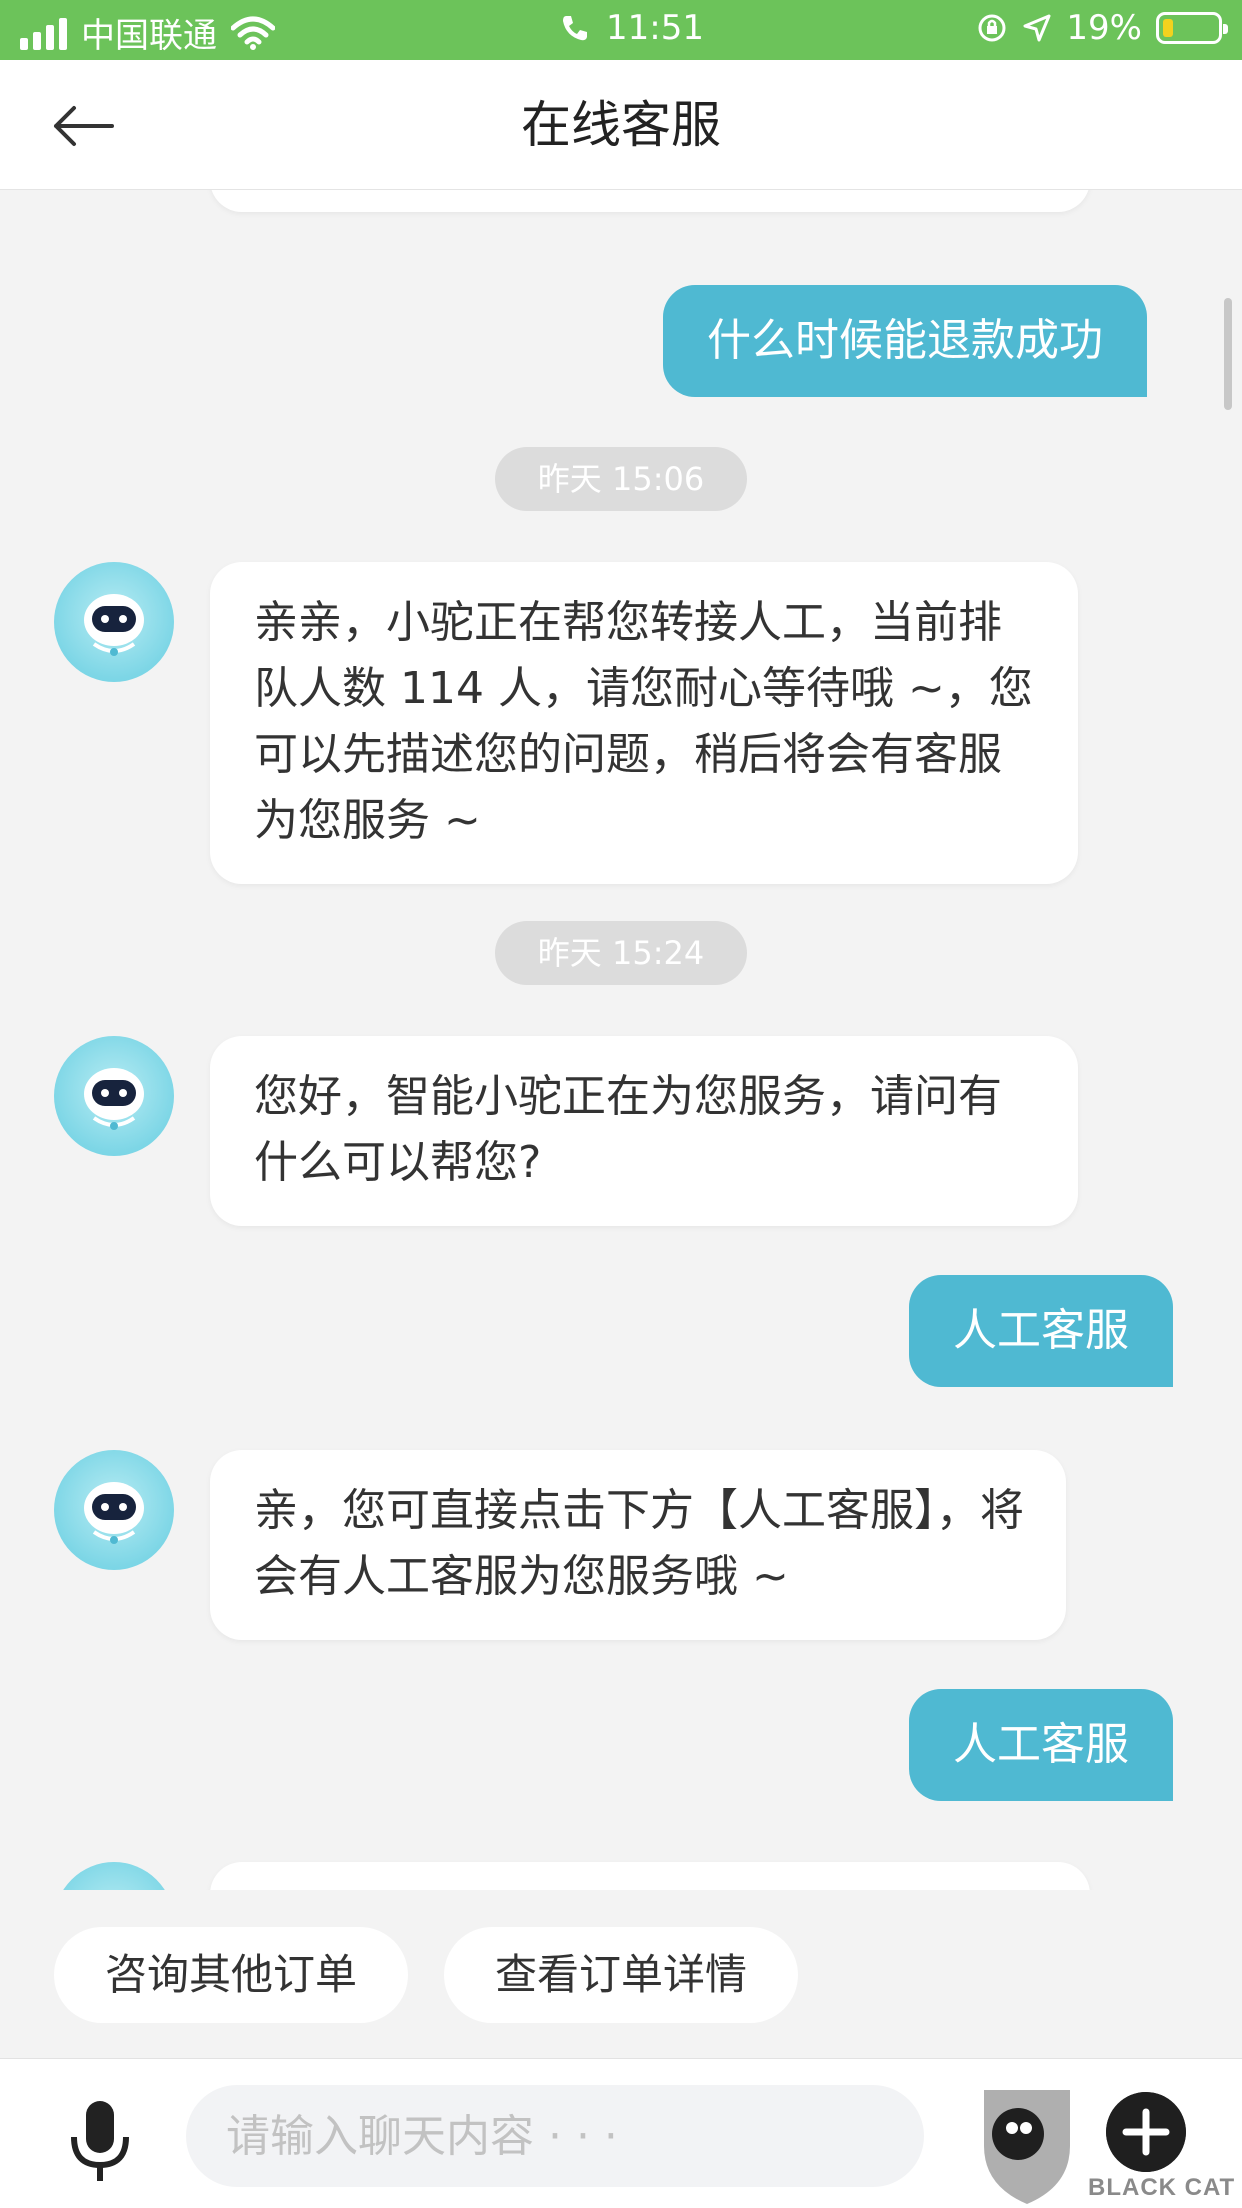 The image size is (1242, 2208). What do you see at coordinates (1104, 28) in the screenshot?
I see `battery-percent: 19%` at bounding box center [1104, 28].